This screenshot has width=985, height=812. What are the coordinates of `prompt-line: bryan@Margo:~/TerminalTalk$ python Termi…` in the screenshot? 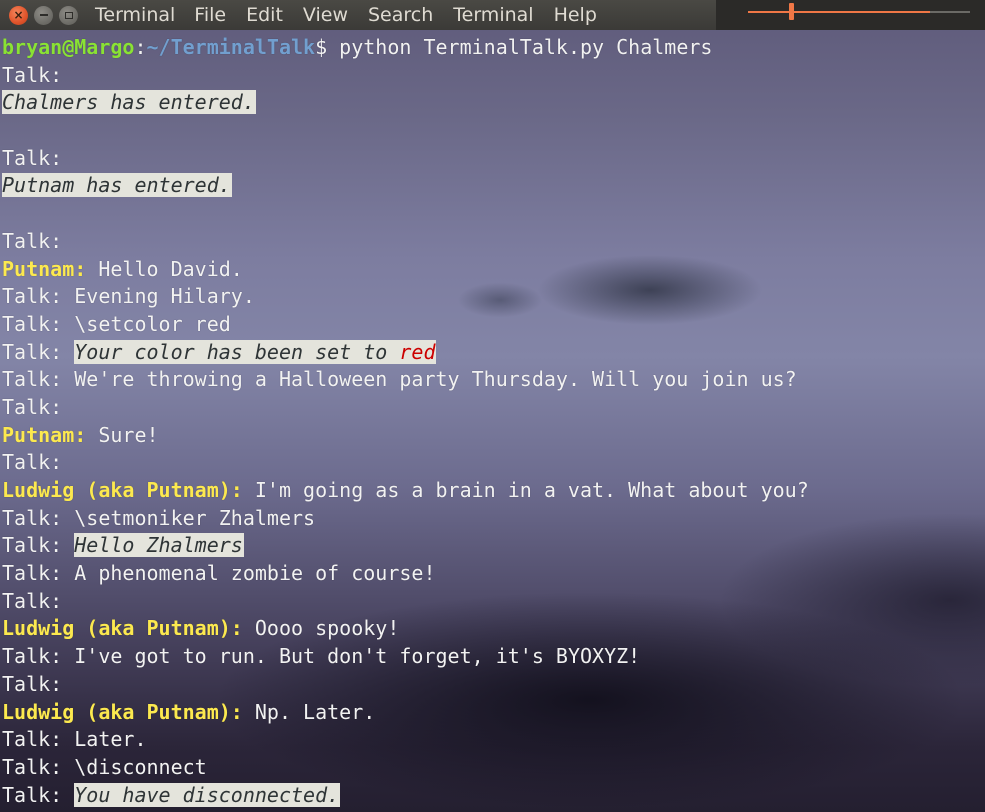 It's located at (493, 48).